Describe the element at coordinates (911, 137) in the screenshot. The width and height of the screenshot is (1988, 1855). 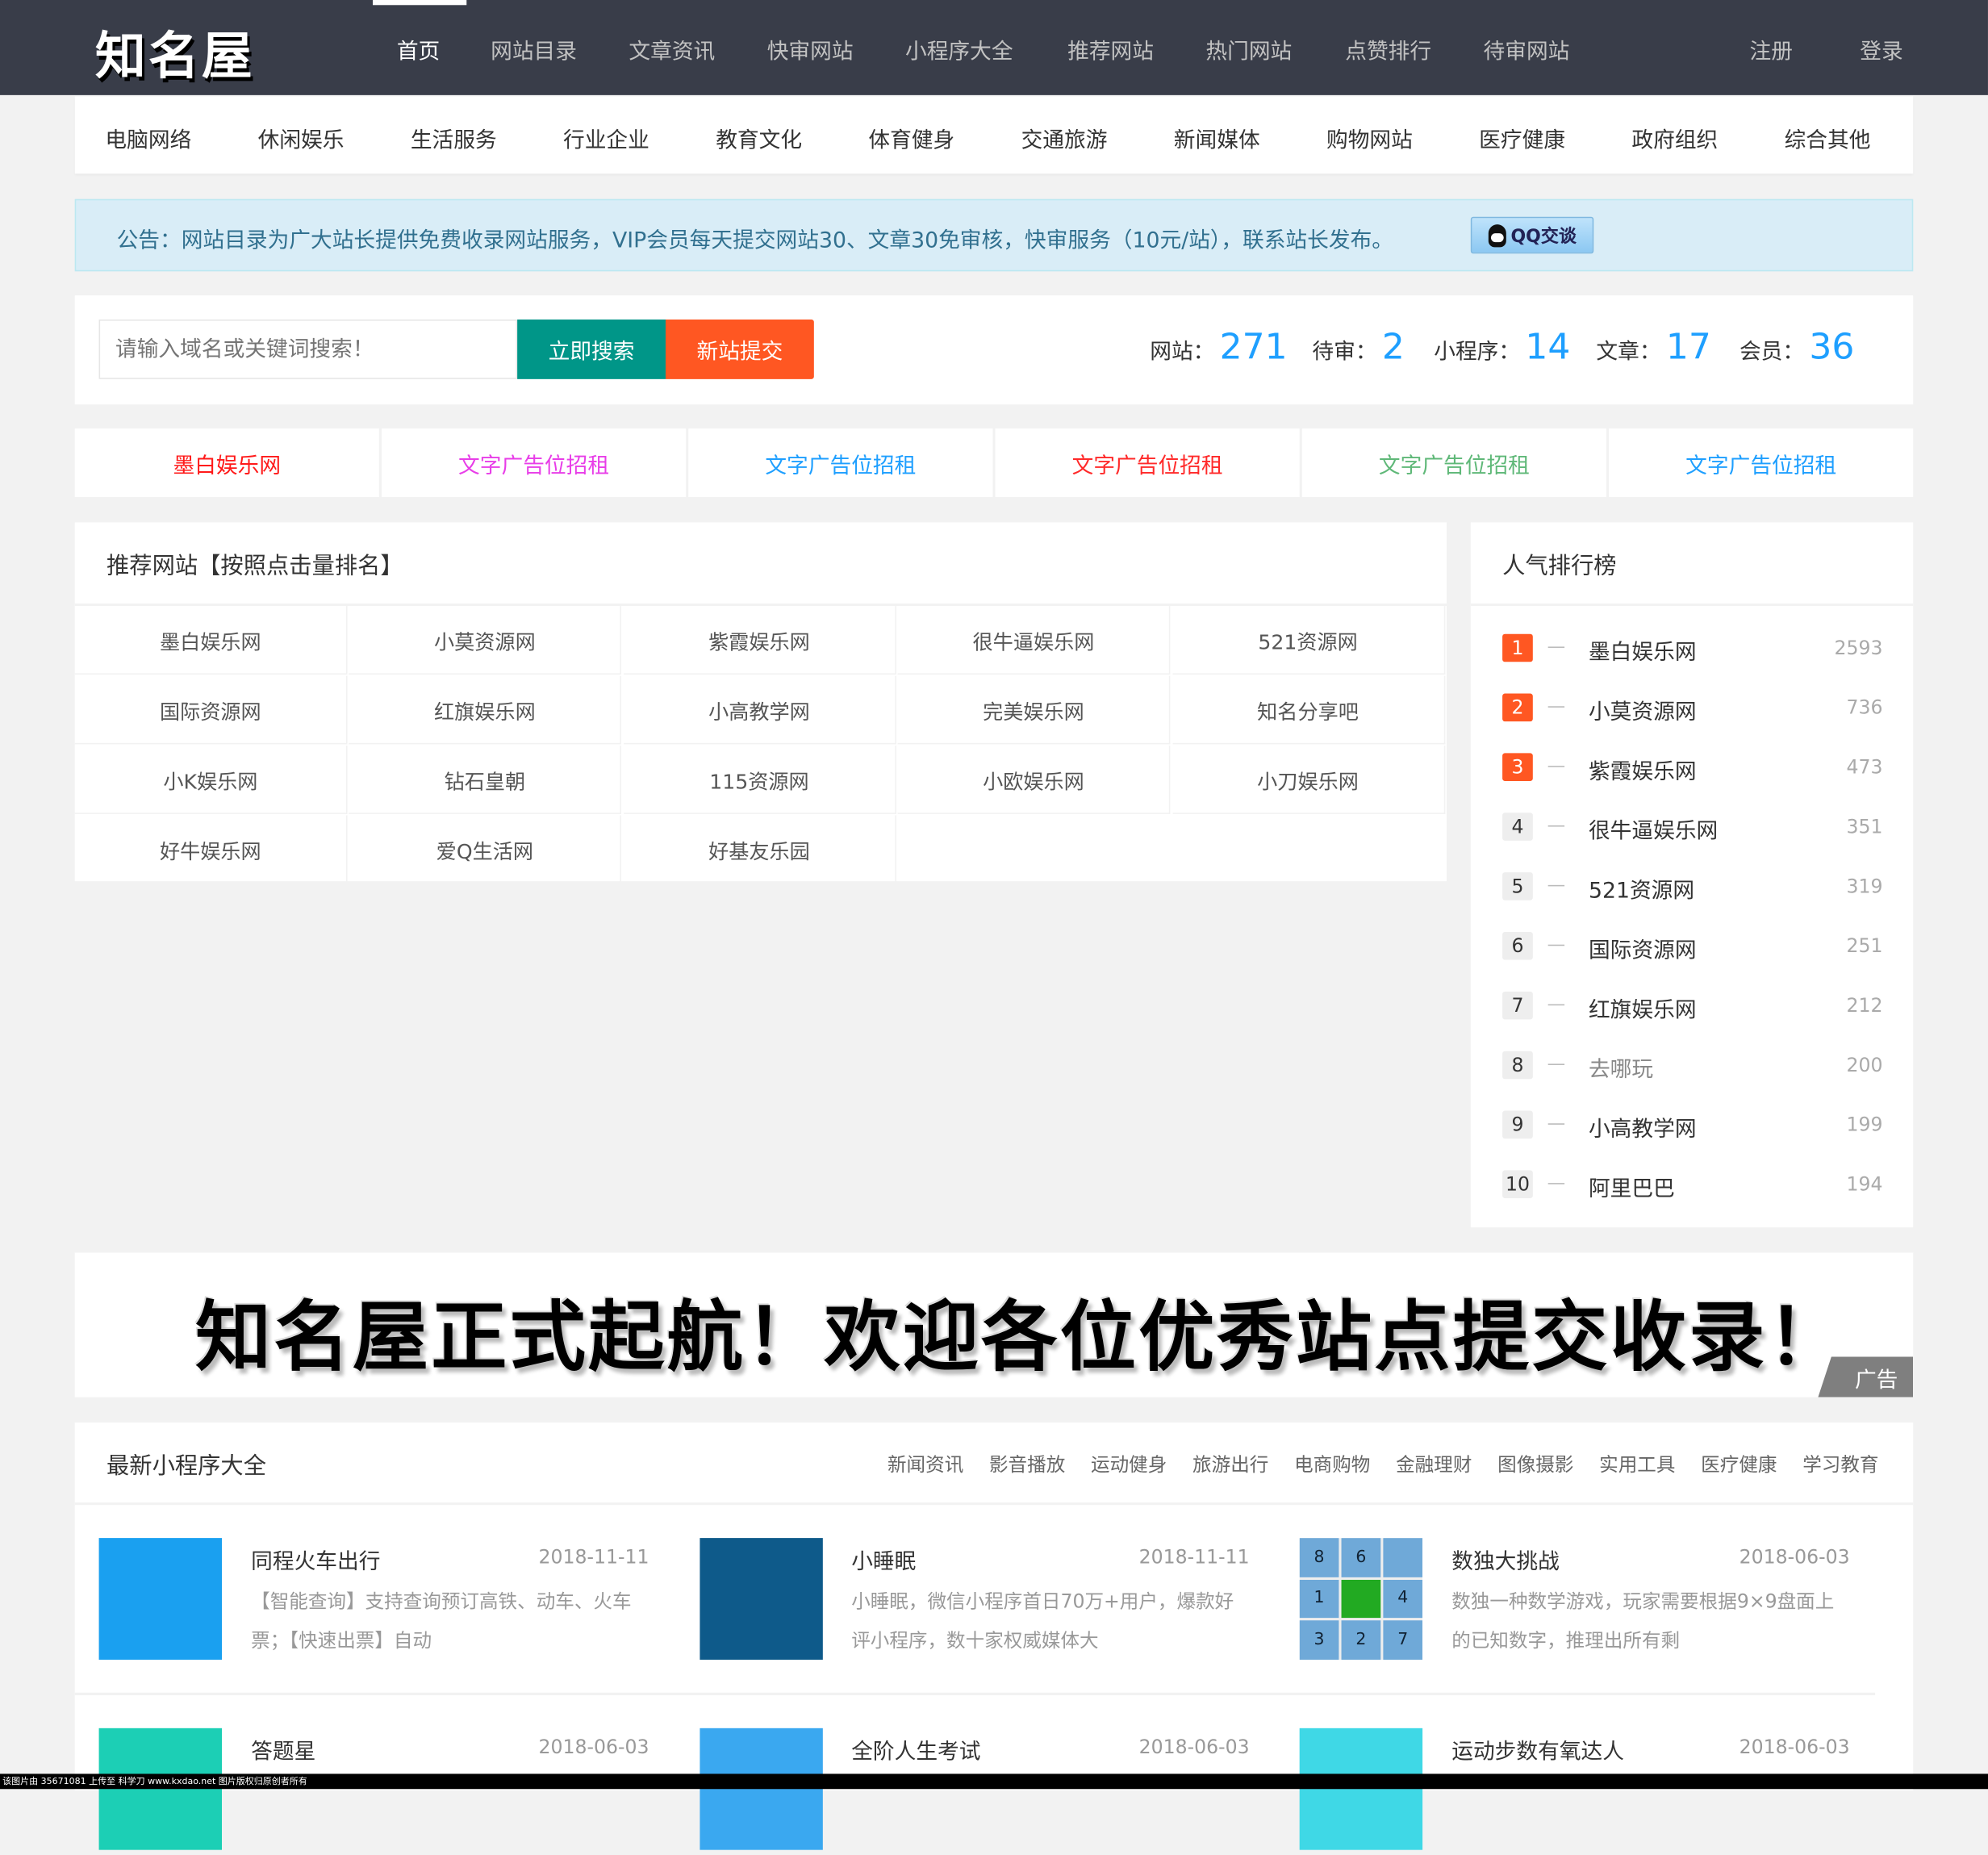
I see `category-link: 体育健身` at that location.